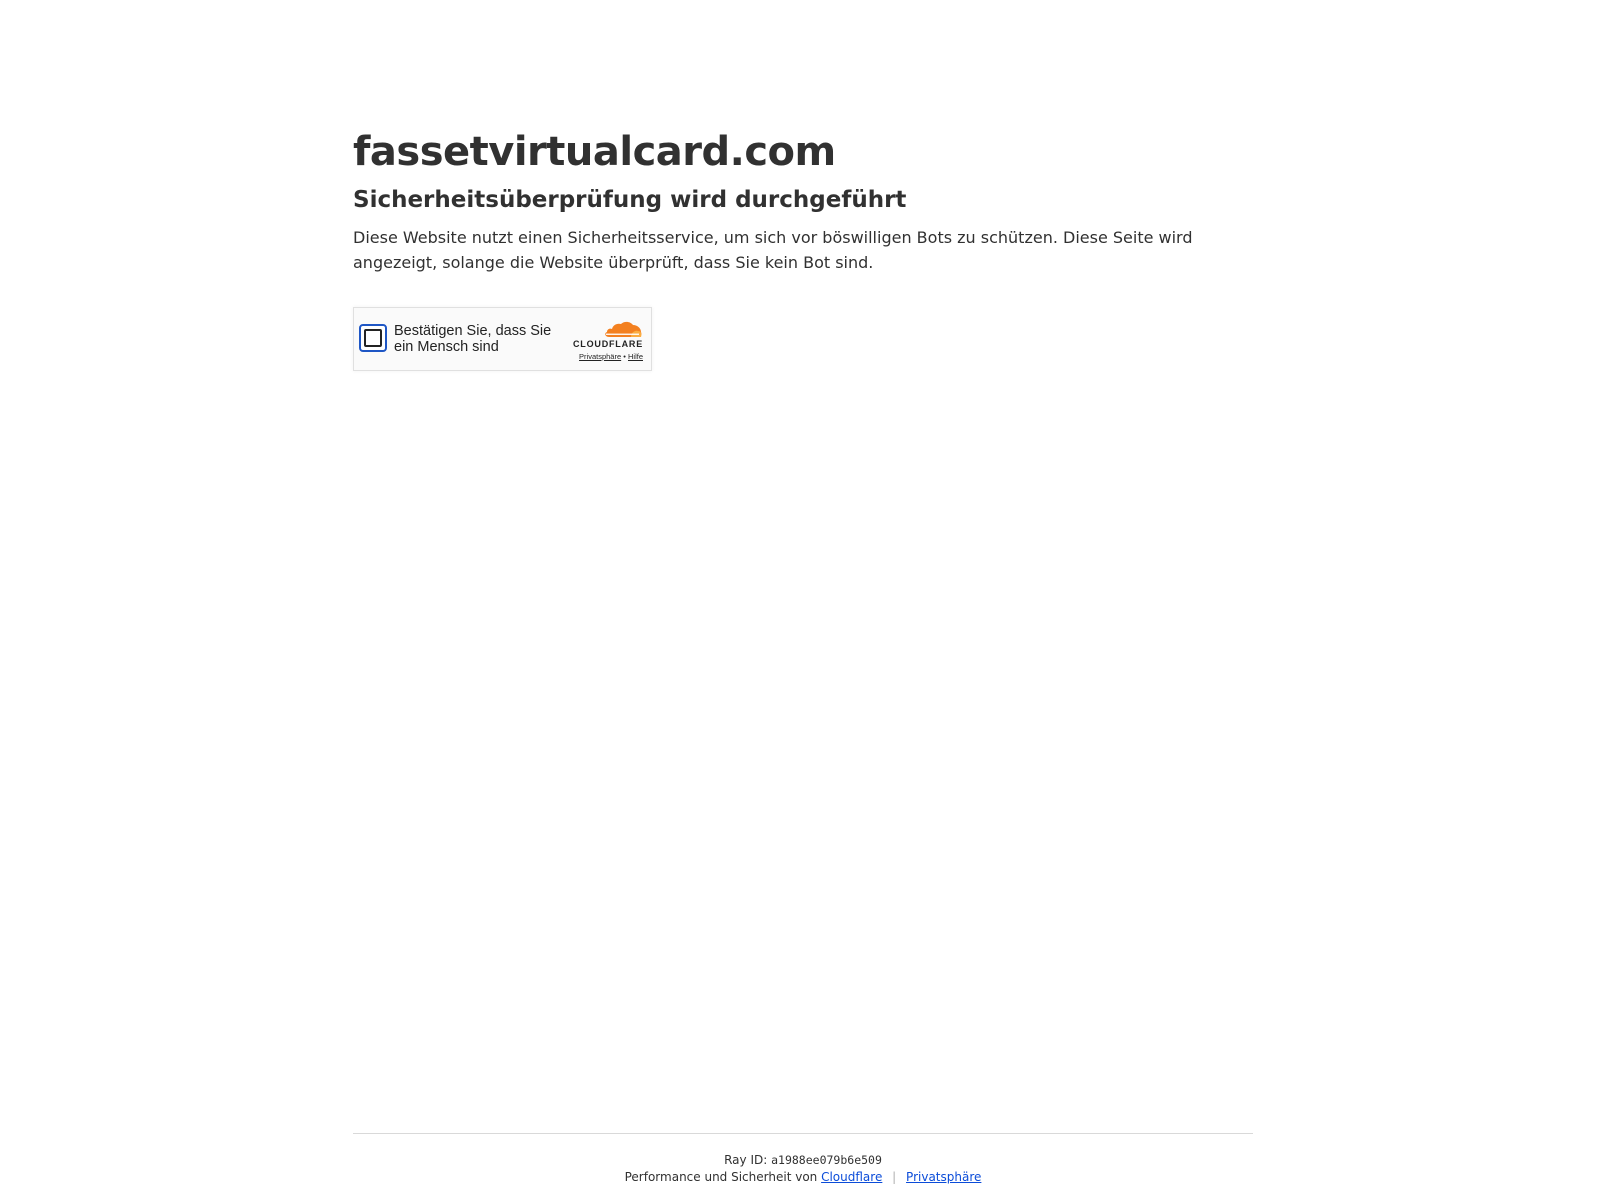 The height and width of the screenshot is (1200, 1600). I want to click on page-subtitle: Sicherheitsüberprüfung wird durchgeführt, so click(630, 200).